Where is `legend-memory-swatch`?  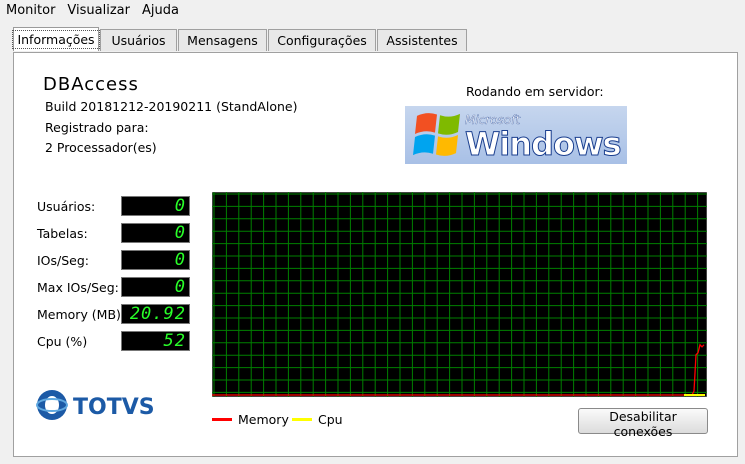
legend-memory-swatch is located at coordinates (222, 419).